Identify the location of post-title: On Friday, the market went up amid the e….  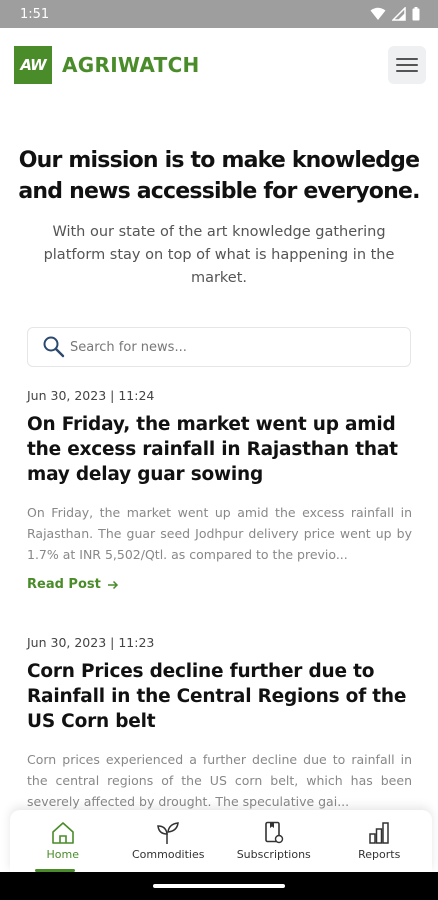
(219, 449).